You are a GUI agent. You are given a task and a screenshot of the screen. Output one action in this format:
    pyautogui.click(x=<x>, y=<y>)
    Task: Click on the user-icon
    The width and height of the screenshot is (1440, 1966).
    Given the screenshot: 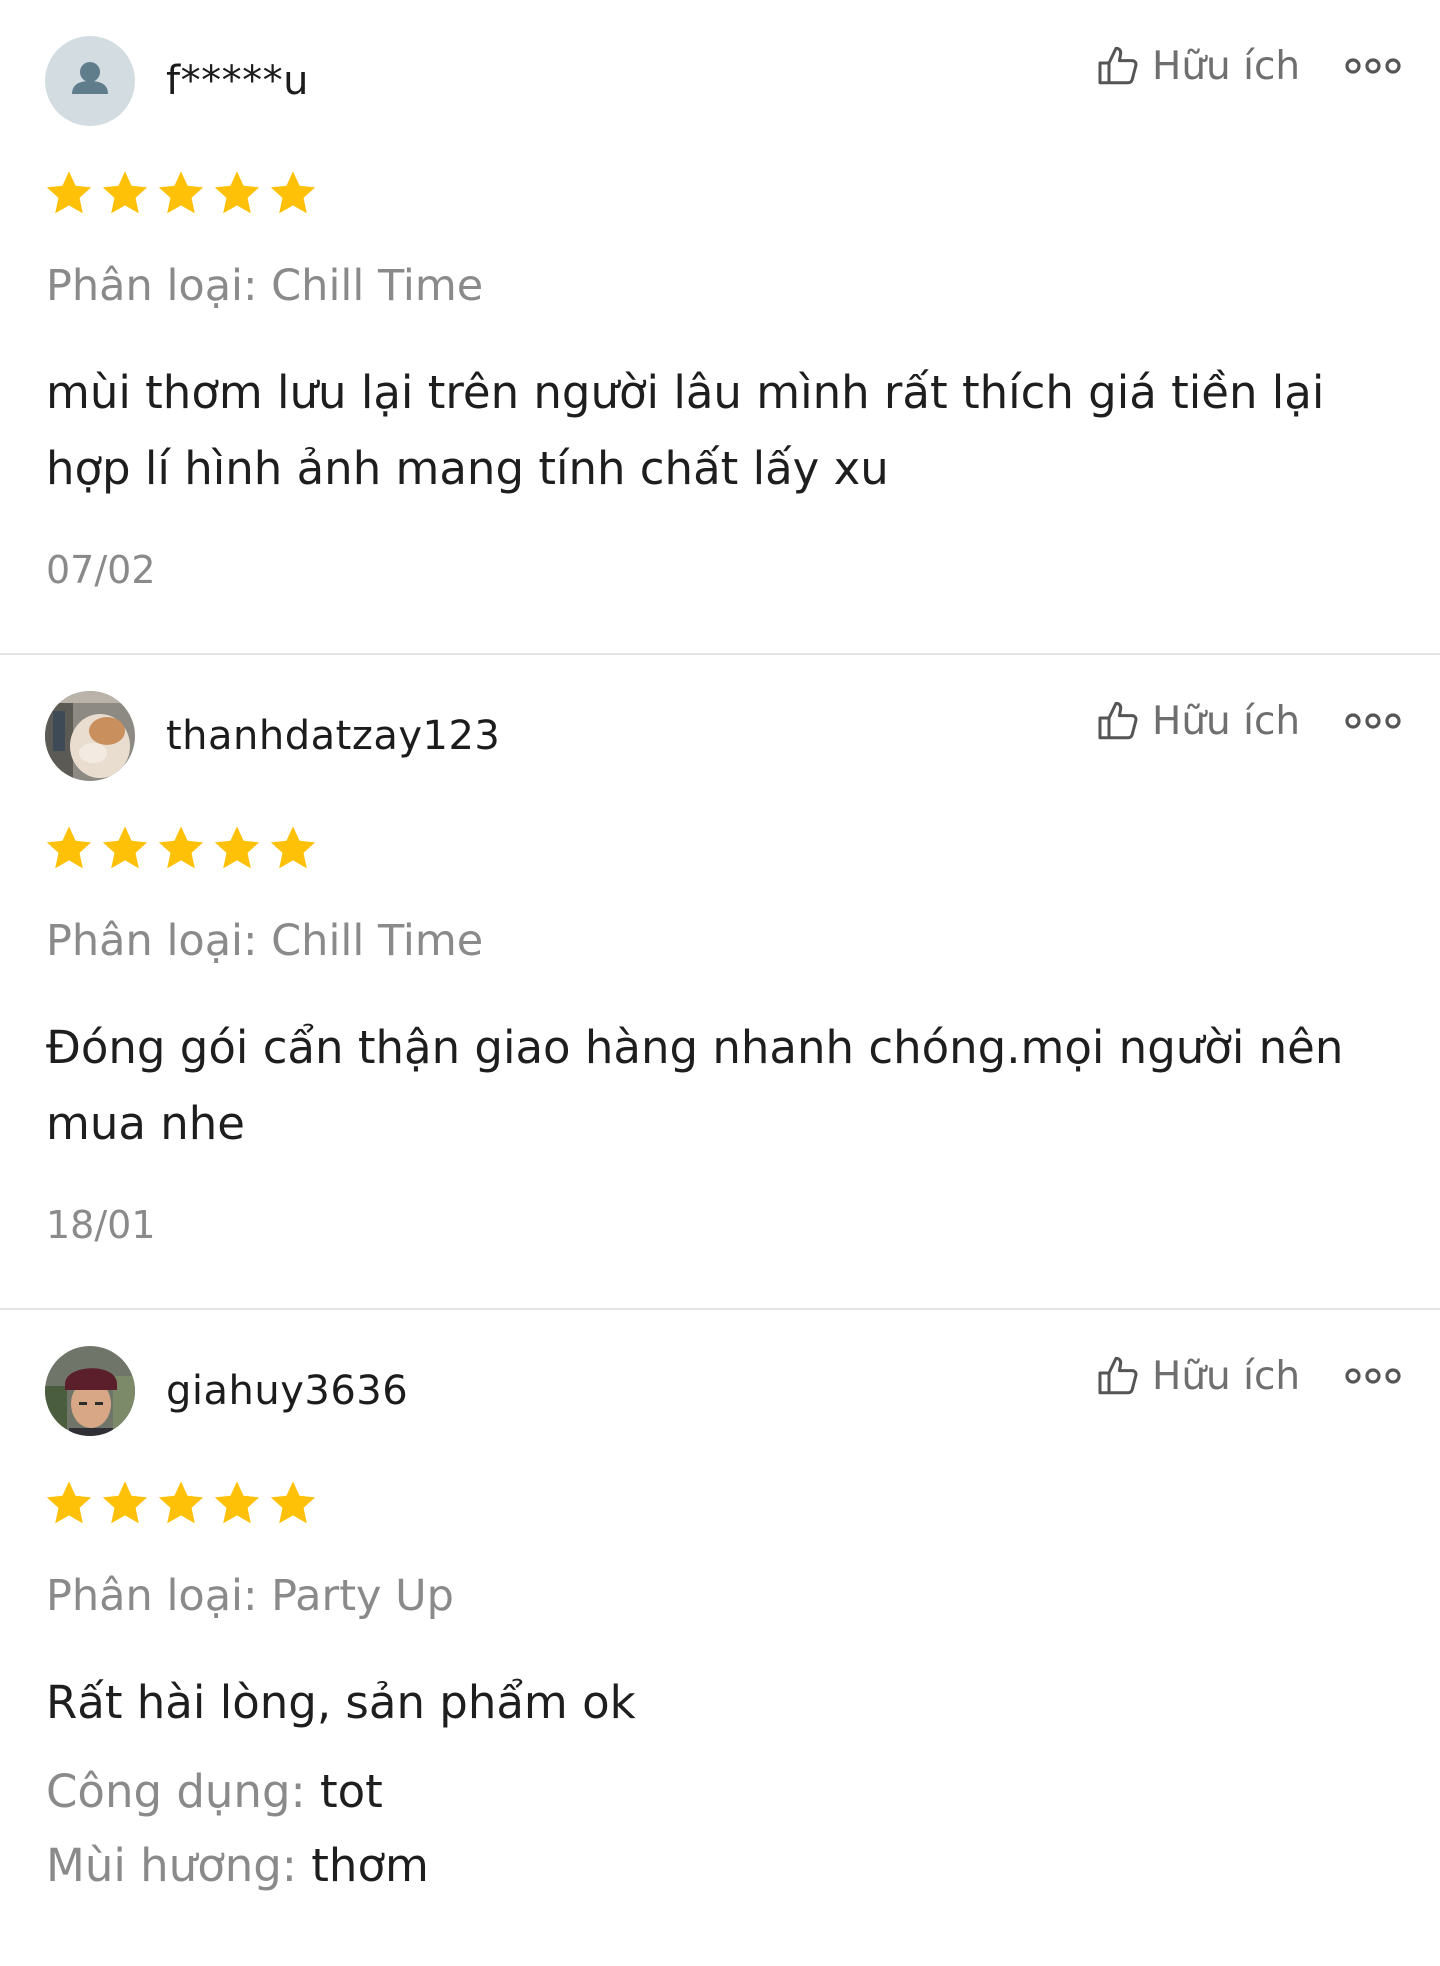 What is the action you would take?
    pyautogui.click(x=90, y=78)
    